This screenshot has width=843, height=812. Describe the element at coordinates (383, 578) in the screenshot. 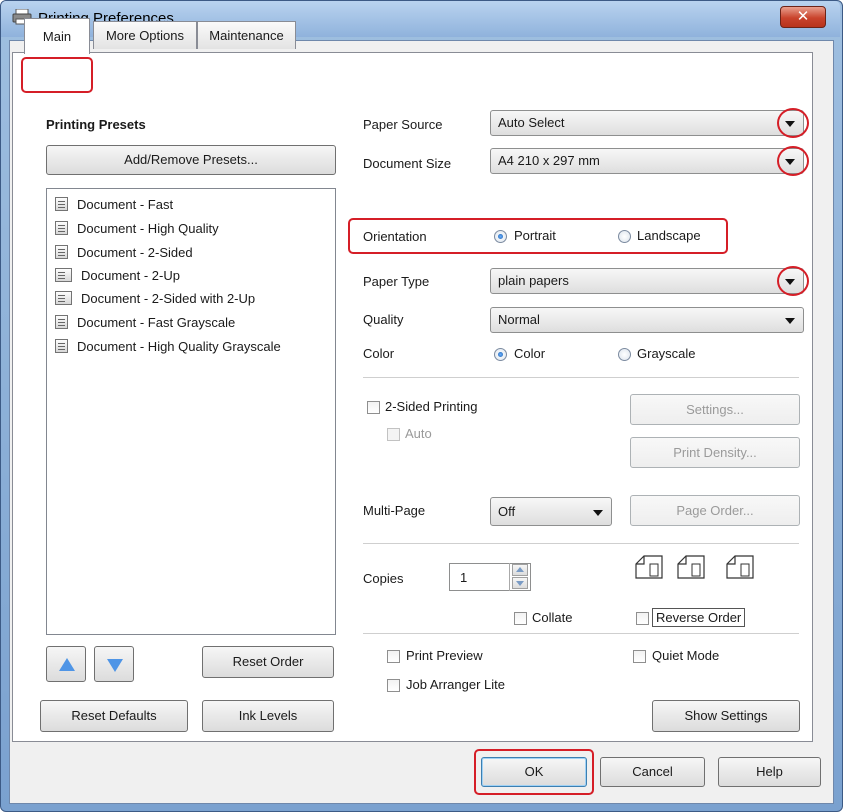

I see `copies-label: Copies` at that location.